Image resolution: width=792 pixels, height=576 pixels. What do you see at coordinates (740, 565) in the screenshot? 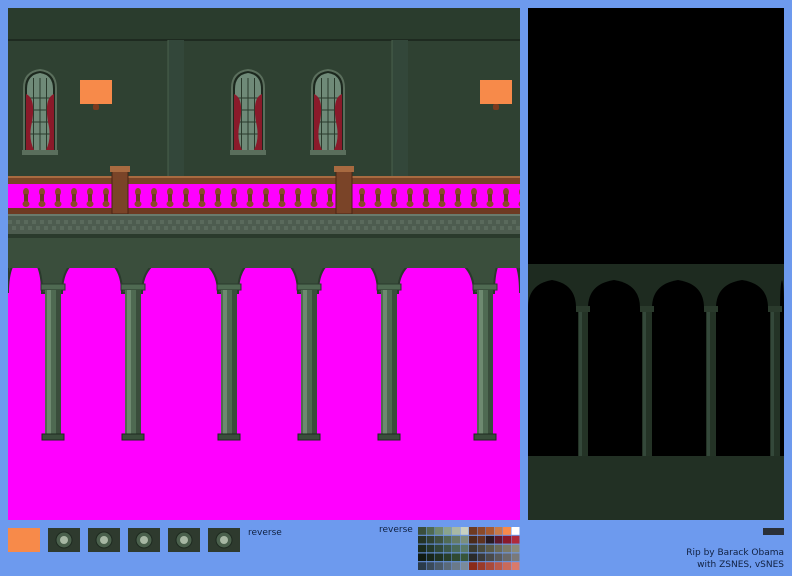
I see `credit-line-2: with ZSNES, vSNES` at bounding box center [740, 565].